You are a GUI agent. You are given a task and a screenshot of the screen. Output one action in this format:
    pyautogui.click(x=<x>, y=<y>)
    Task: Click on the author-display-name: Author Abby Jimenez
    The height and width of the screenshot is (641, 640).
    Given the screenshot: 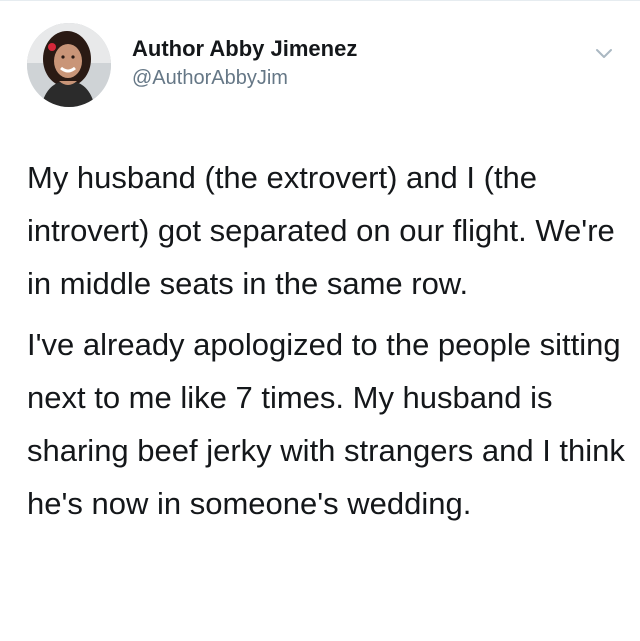 What is the action you would take?
    pyautogui.click(x=244, y=49)
    